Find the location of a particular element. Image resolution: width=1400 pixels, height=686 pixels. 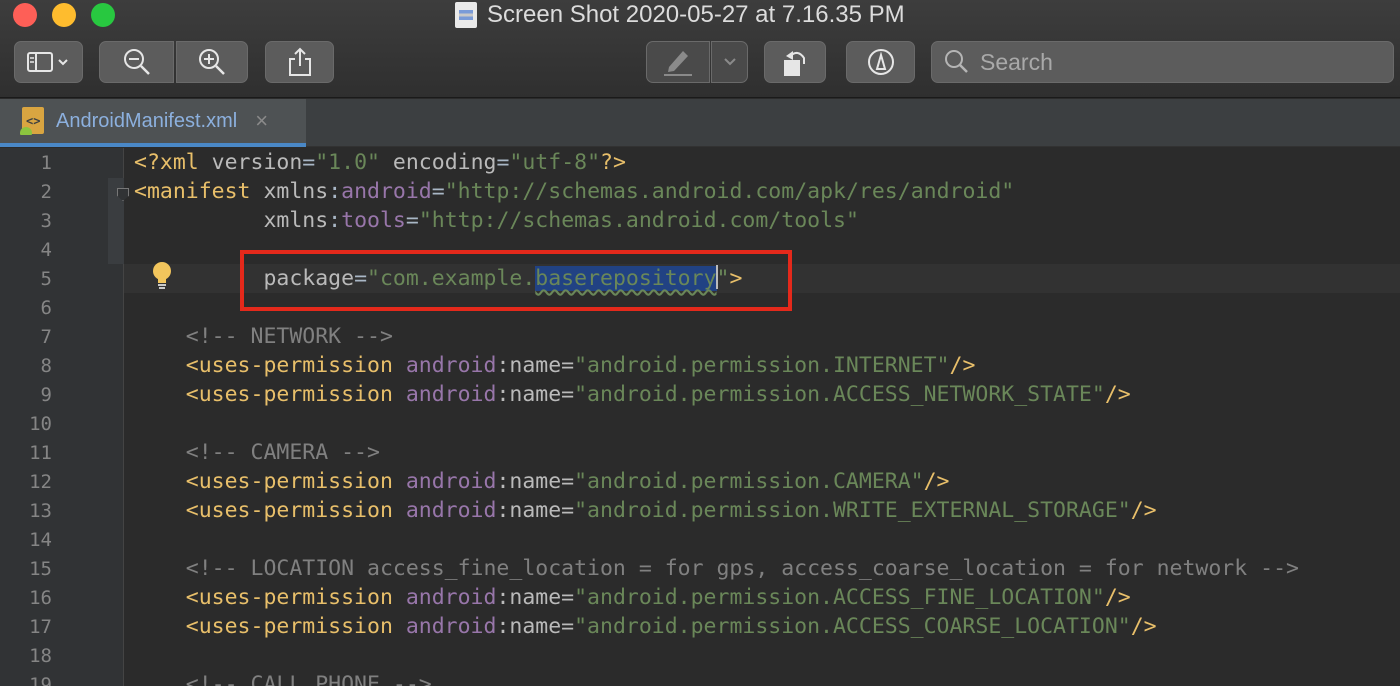

line-number: 15 is located at coordinates (40, 569).